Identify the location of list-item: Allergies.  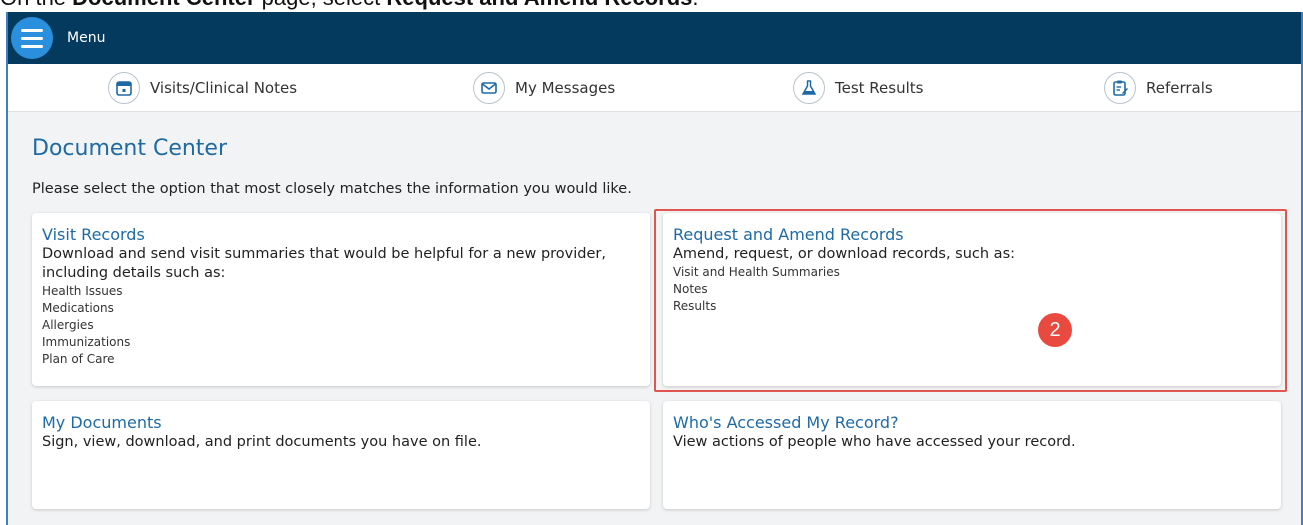
(68, 325).